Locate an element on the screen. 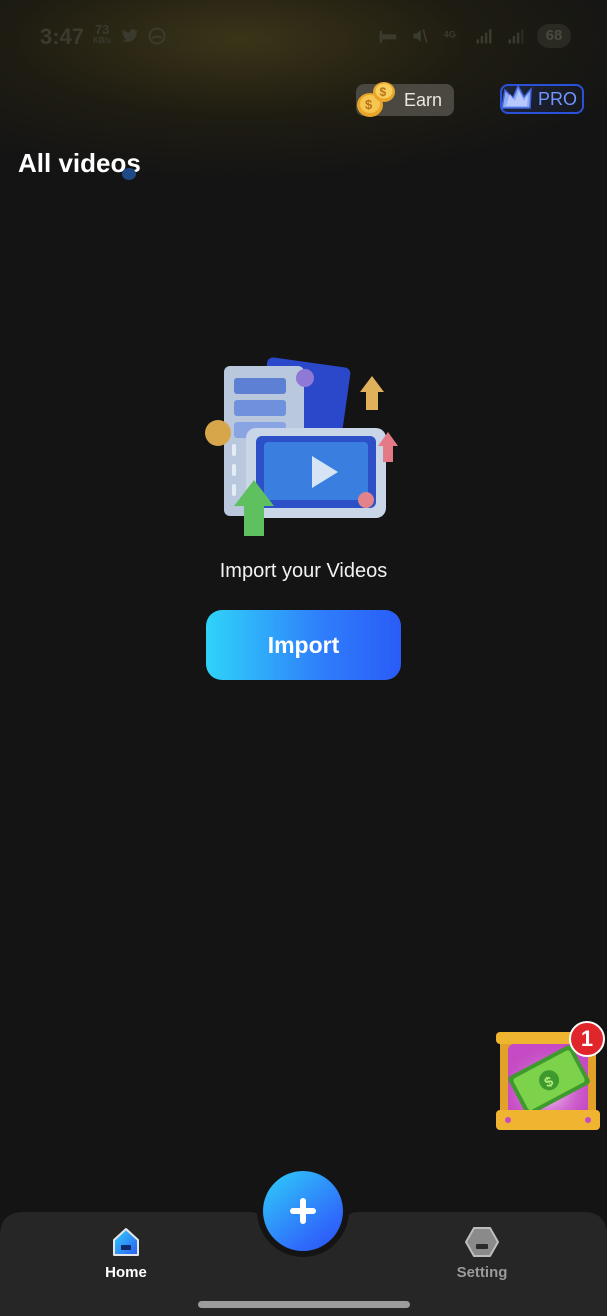 The image size is (607, 1316). nav-item-setting: Setting is located at coordinates (482, 1262).